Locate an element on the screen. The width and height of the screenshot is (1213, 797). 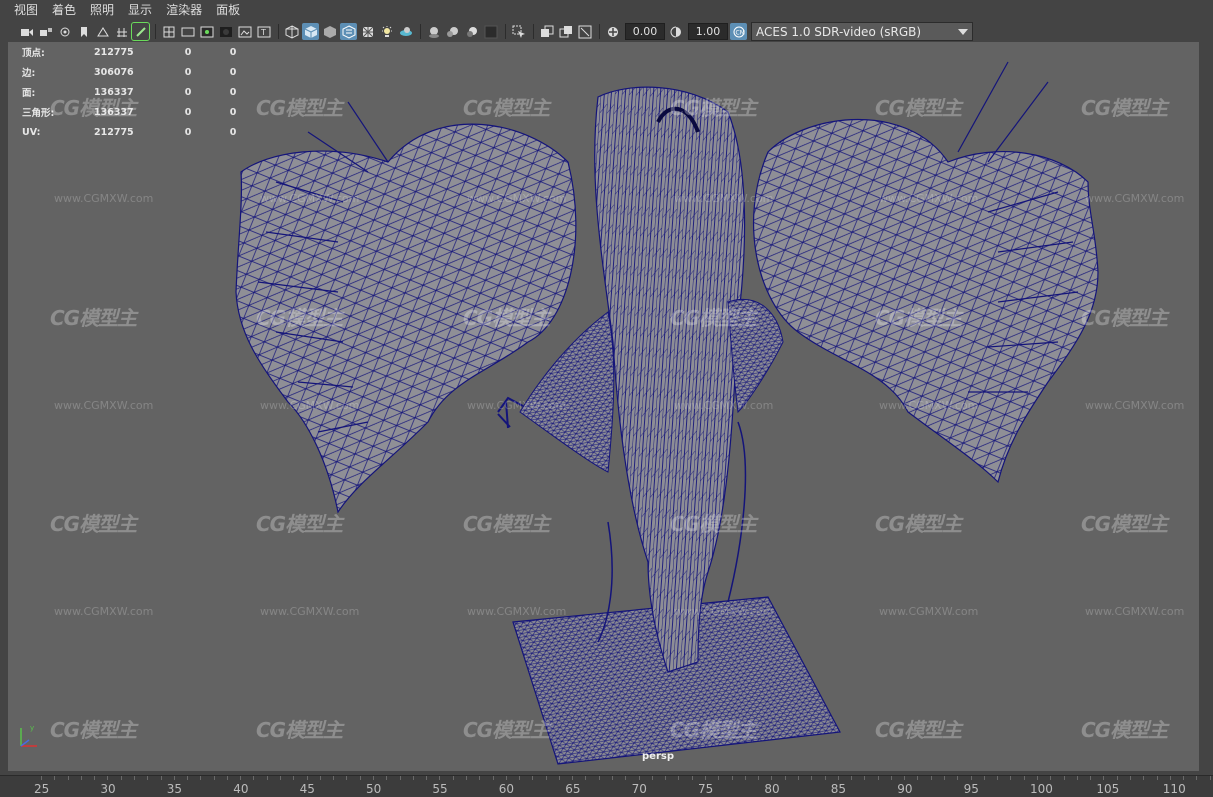
grid-icon is located at coordinates (121, 31).